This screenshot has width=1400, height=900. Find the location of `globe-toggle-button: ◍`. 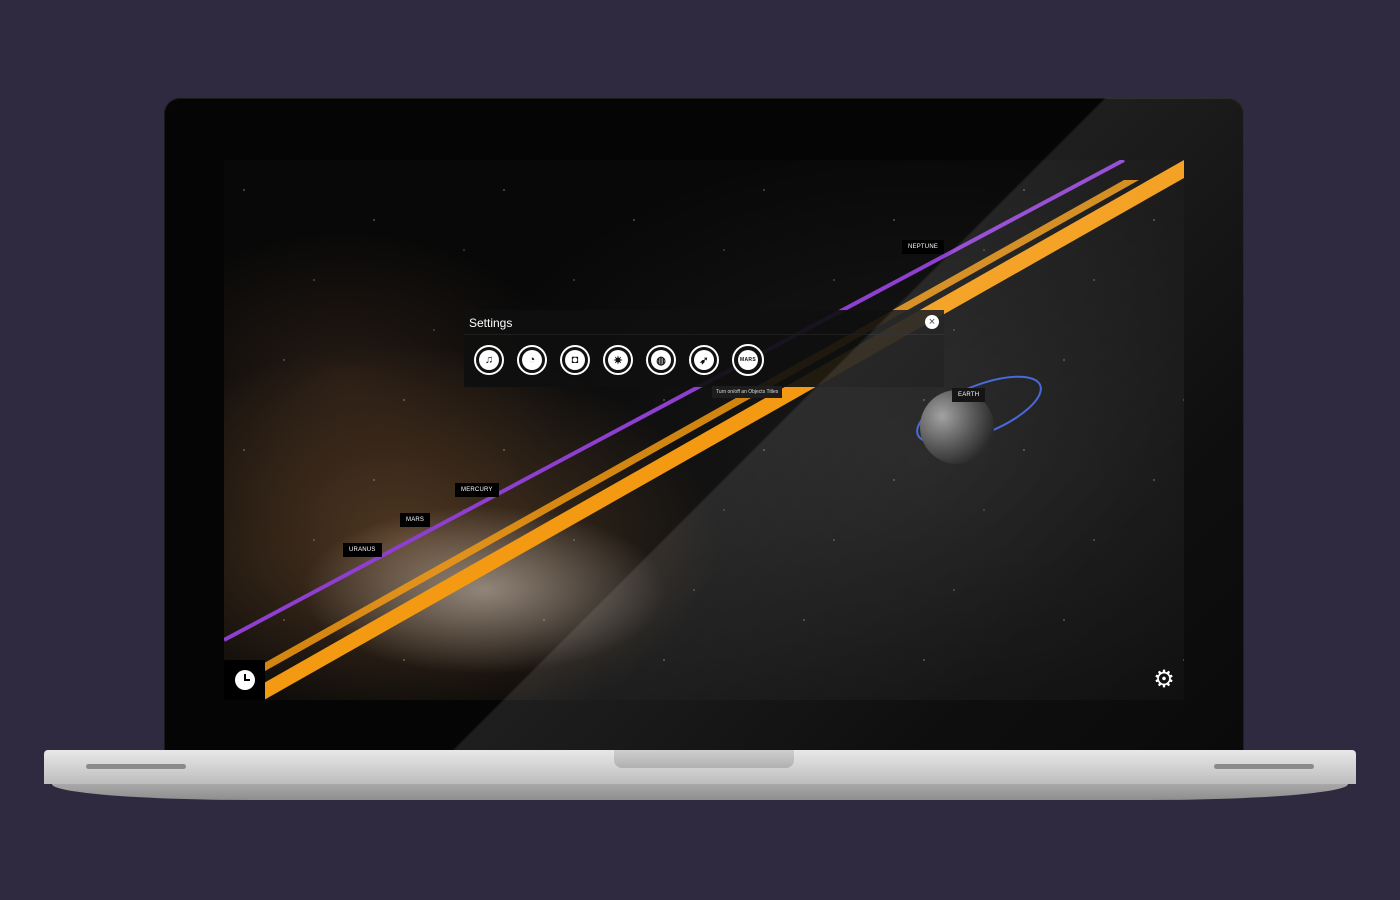

globe-toggle-button: ◍ is located at coordinates (661, 360).